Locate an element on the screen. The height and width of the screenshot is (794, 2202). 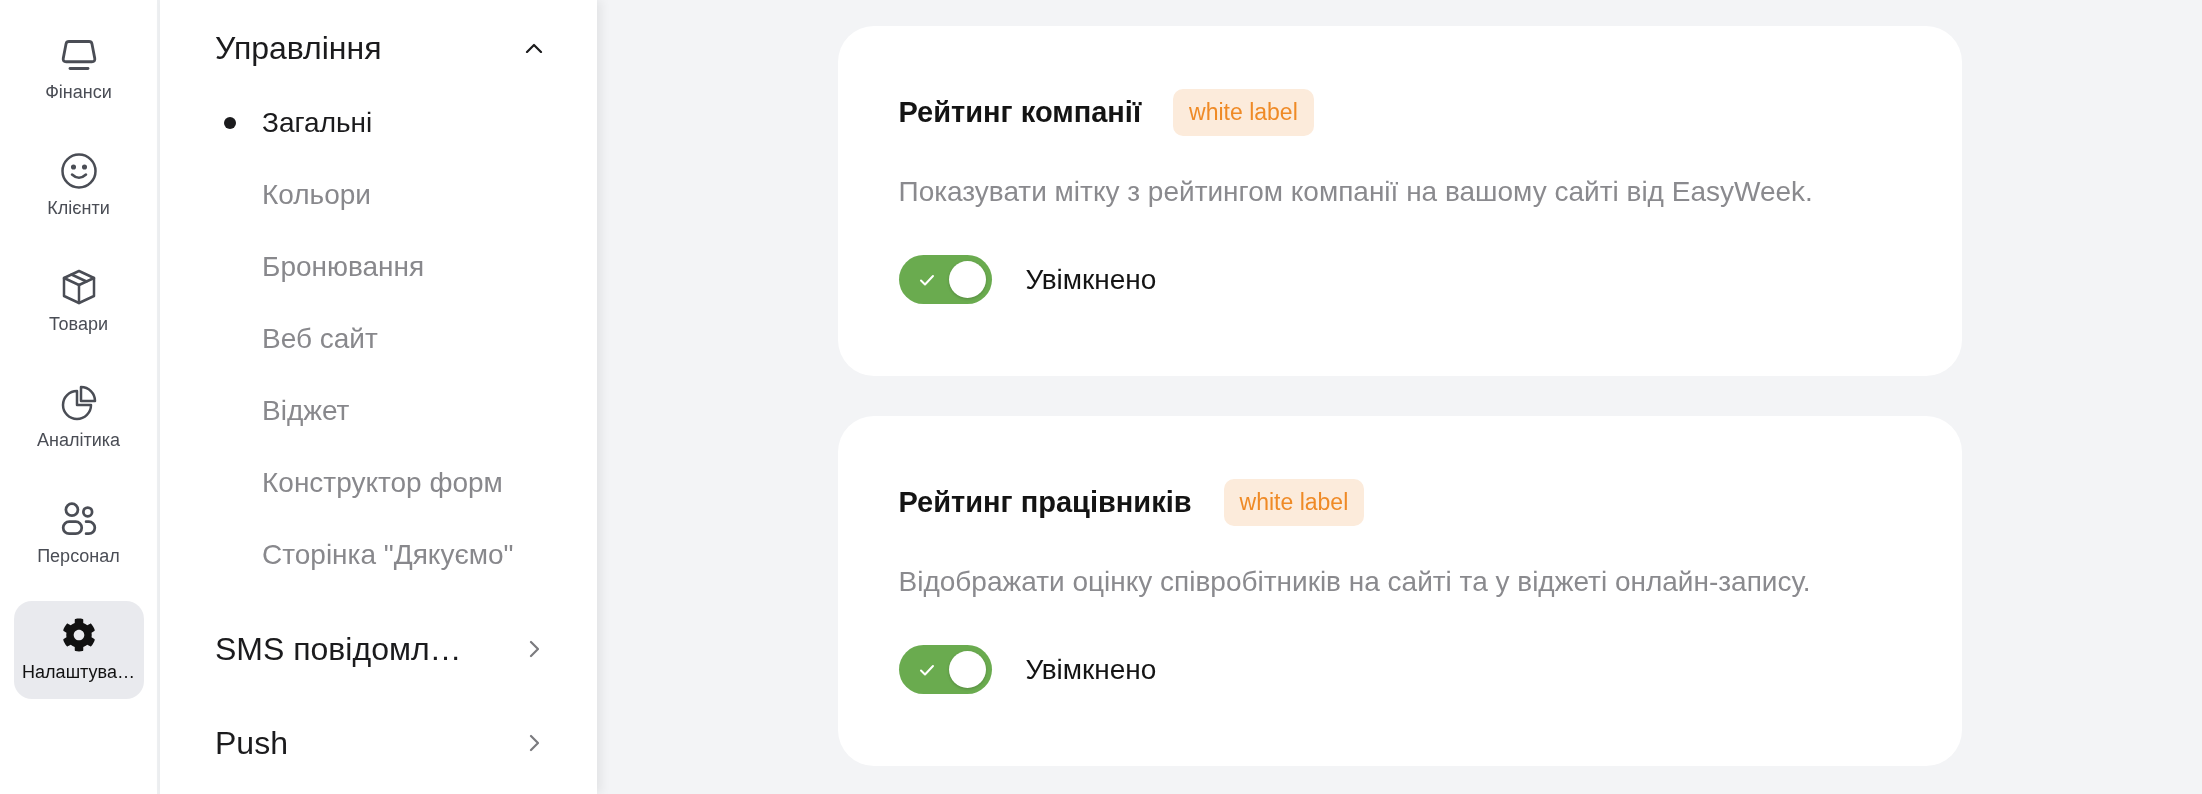
card-title: Рейтинг працівників is located at coordinates (1045, 502).